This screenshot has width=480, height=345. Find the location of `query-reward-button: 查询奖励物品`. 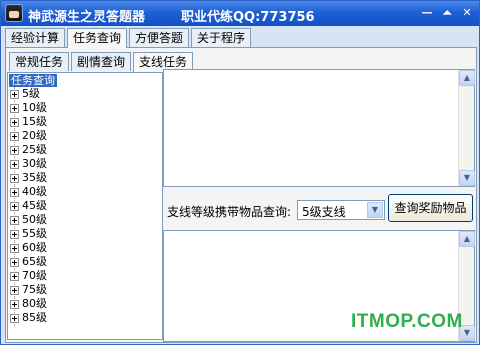

query-reward-button: 查询奖励物品 is located at coordinates (430, 208).